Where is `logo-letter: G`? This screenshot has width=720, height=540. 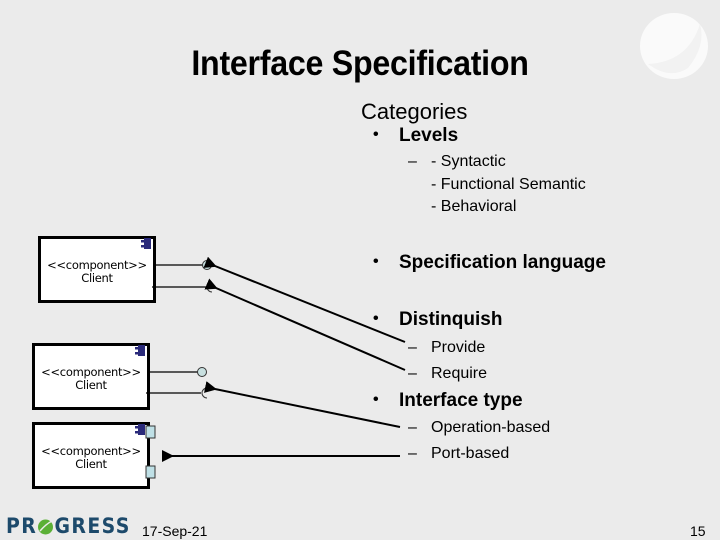
logo-letter: G is located at coordinates (63, 526).